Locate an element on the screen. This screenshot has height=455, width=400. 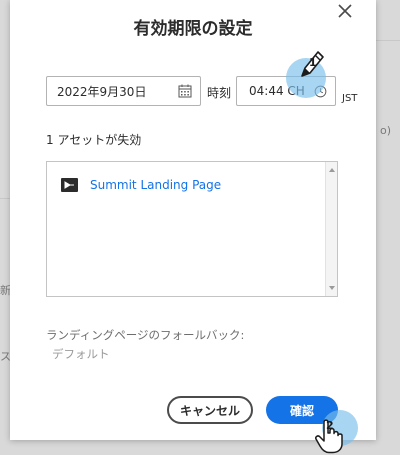
calendar-icon is located at coordinates (185, 91).